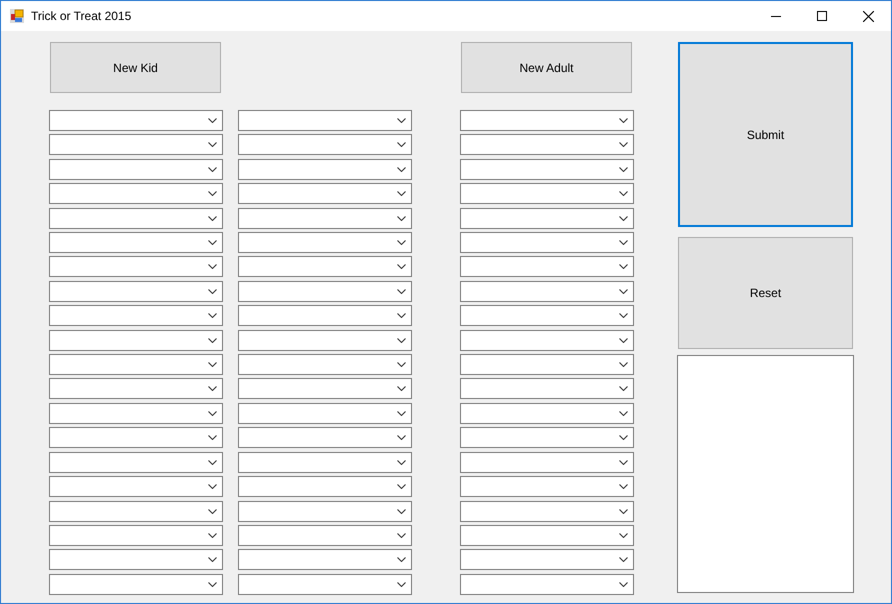 This screenshot has height=604, width=892. I want to click on window-title: Trick or Treat 2015, so click(81, 16).